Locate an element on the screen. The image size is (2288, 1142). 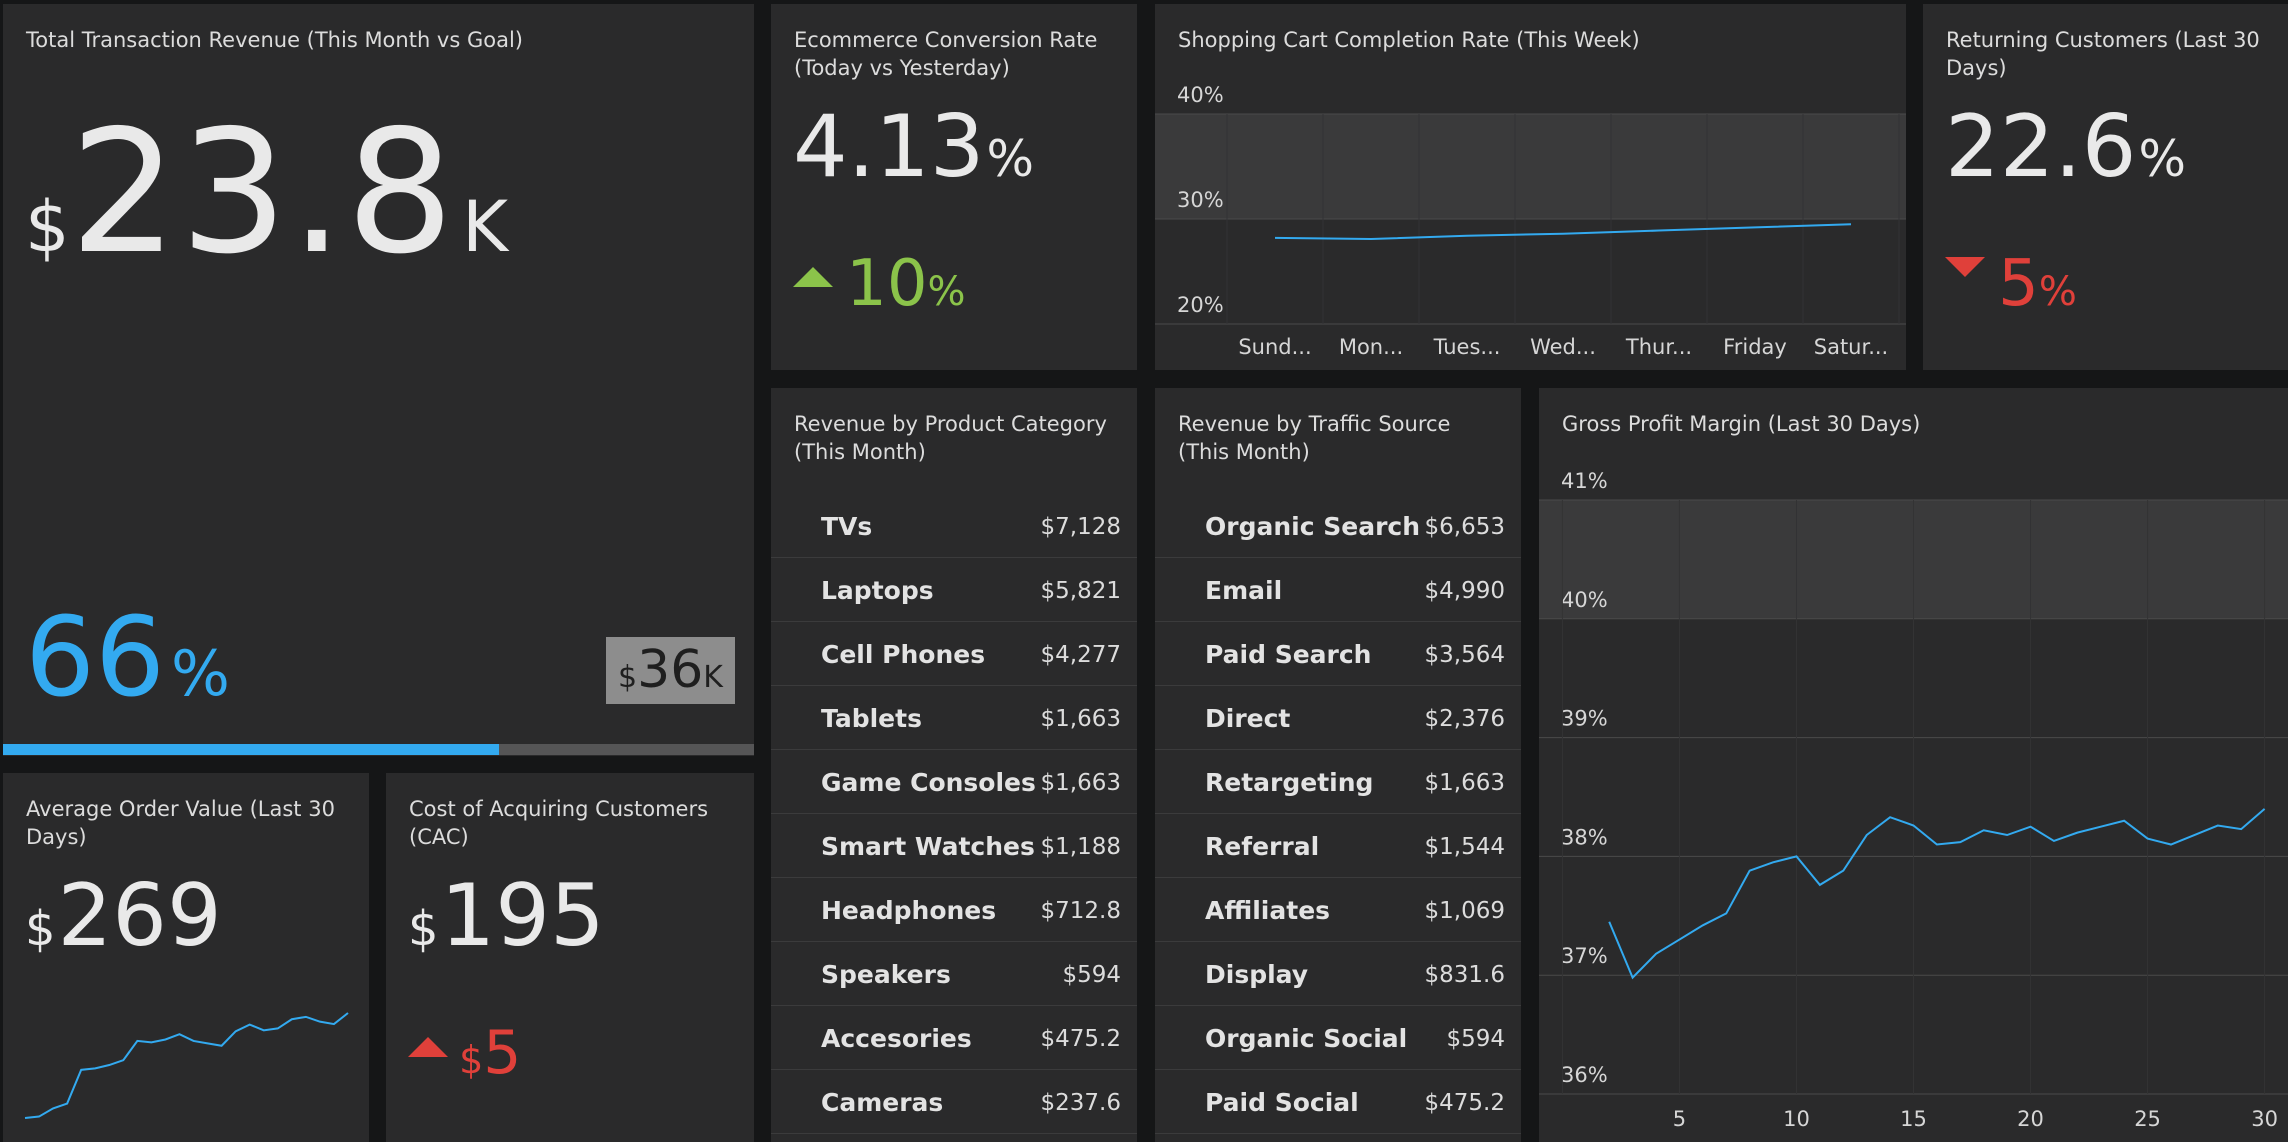
table-row: Cell Phones $4,277 is located at coordinates (954, 654).